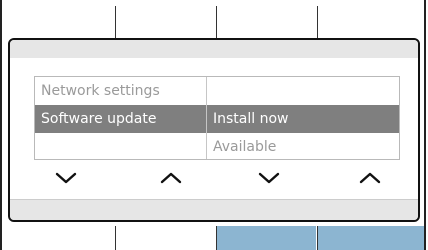 This screenshot has height=250, width=428. Describe the element at coordinates (214, 209) in the screenshot. I see `screen-footer` at that location.